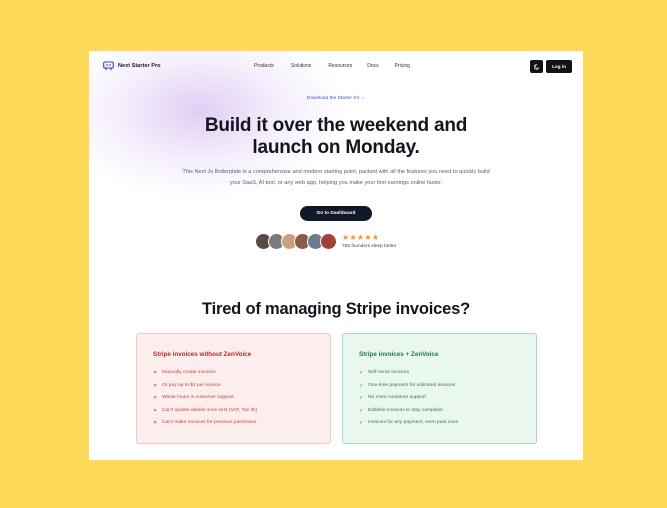  Describe the element at coordinates (363, 98) in the screenshot. I see `arrow-right-icon: →` at that location.